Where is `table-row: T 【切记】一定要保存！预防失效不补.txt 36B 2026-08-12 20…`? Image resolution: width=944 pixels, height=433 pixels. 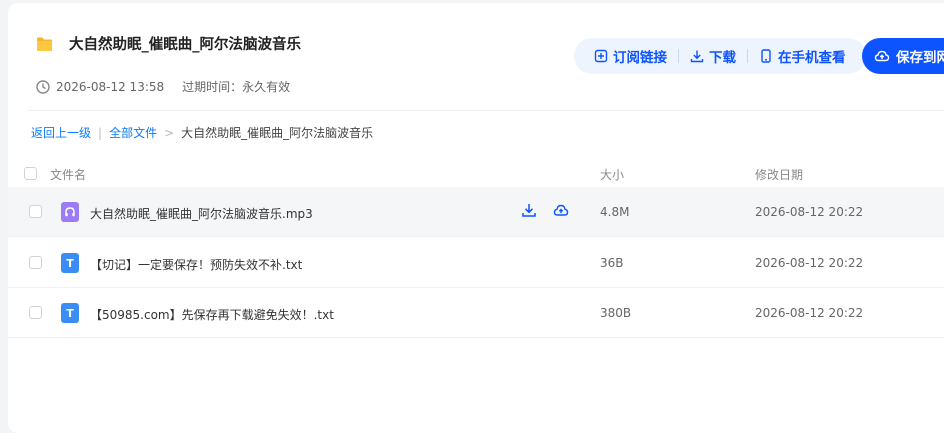
table-row: T 【切记】一定要保存！预防失效不补.txt 36B 2026-08-12 20… is located at coordinates (476, 263).